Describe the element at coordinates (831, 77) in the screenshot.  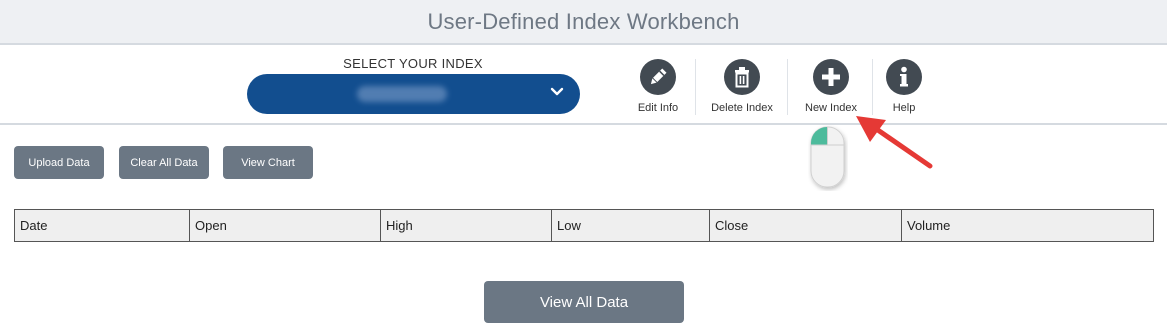
I see `plus-icon` at that location.